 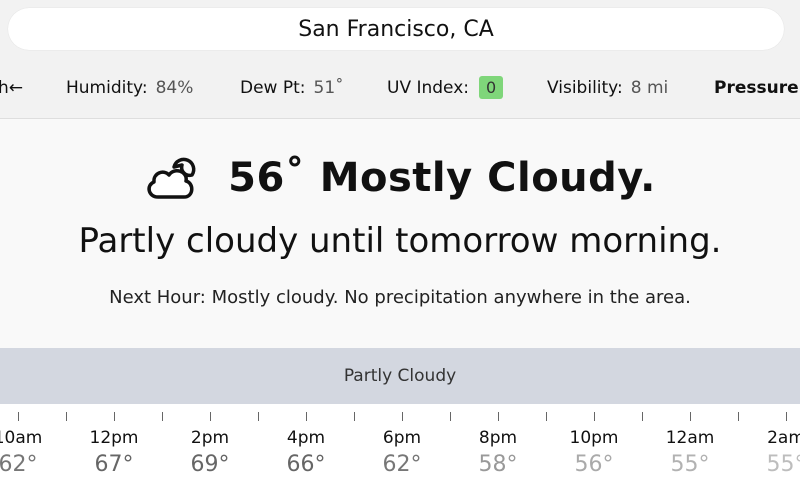 I want to click on hour-temperature: 58°, so click(x=498, y=464).